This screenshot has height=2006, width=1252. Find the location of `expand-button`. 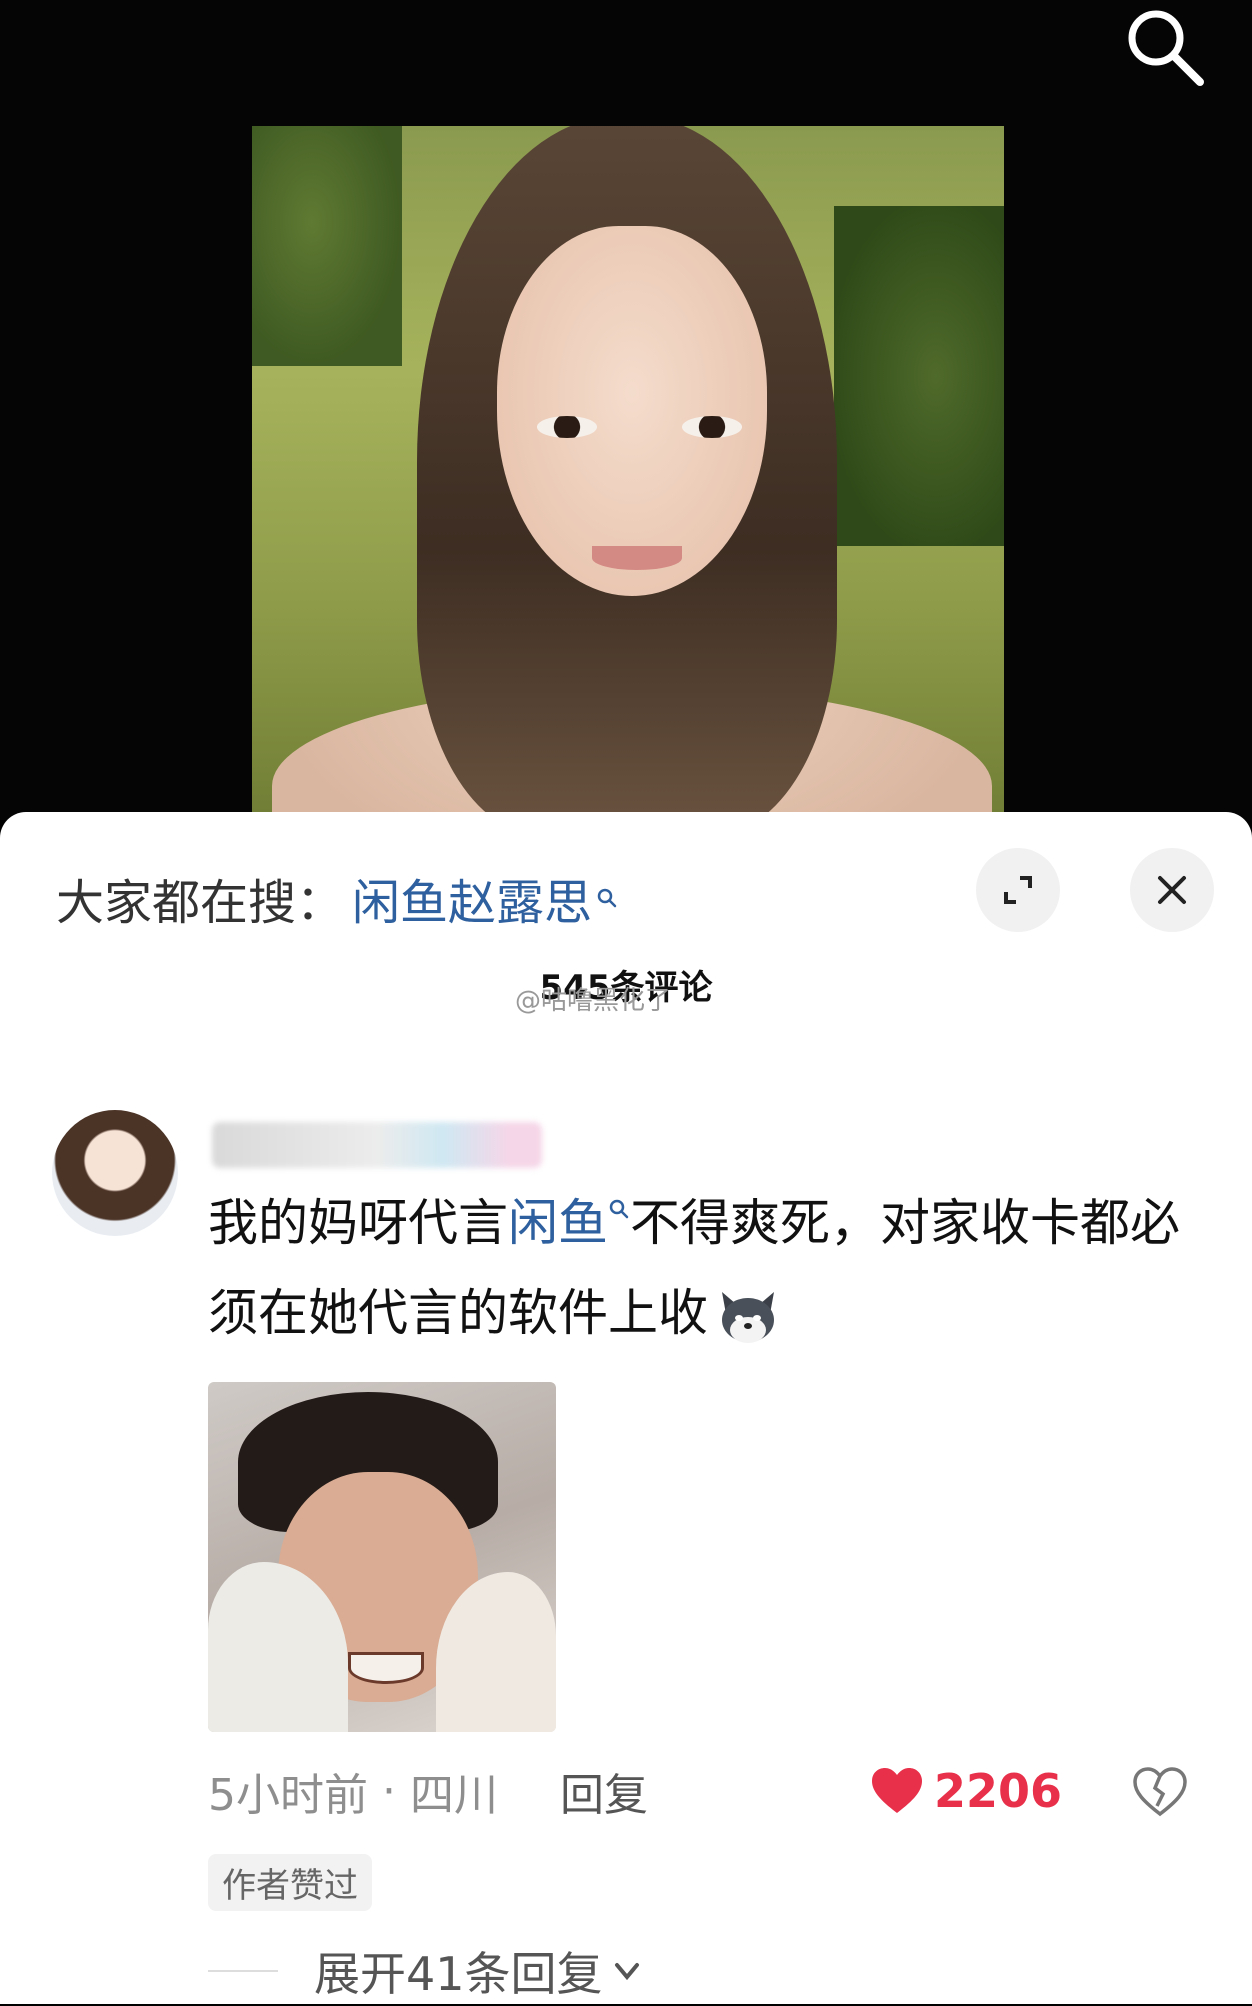

expand-button is located at coordinates (1018, 890).